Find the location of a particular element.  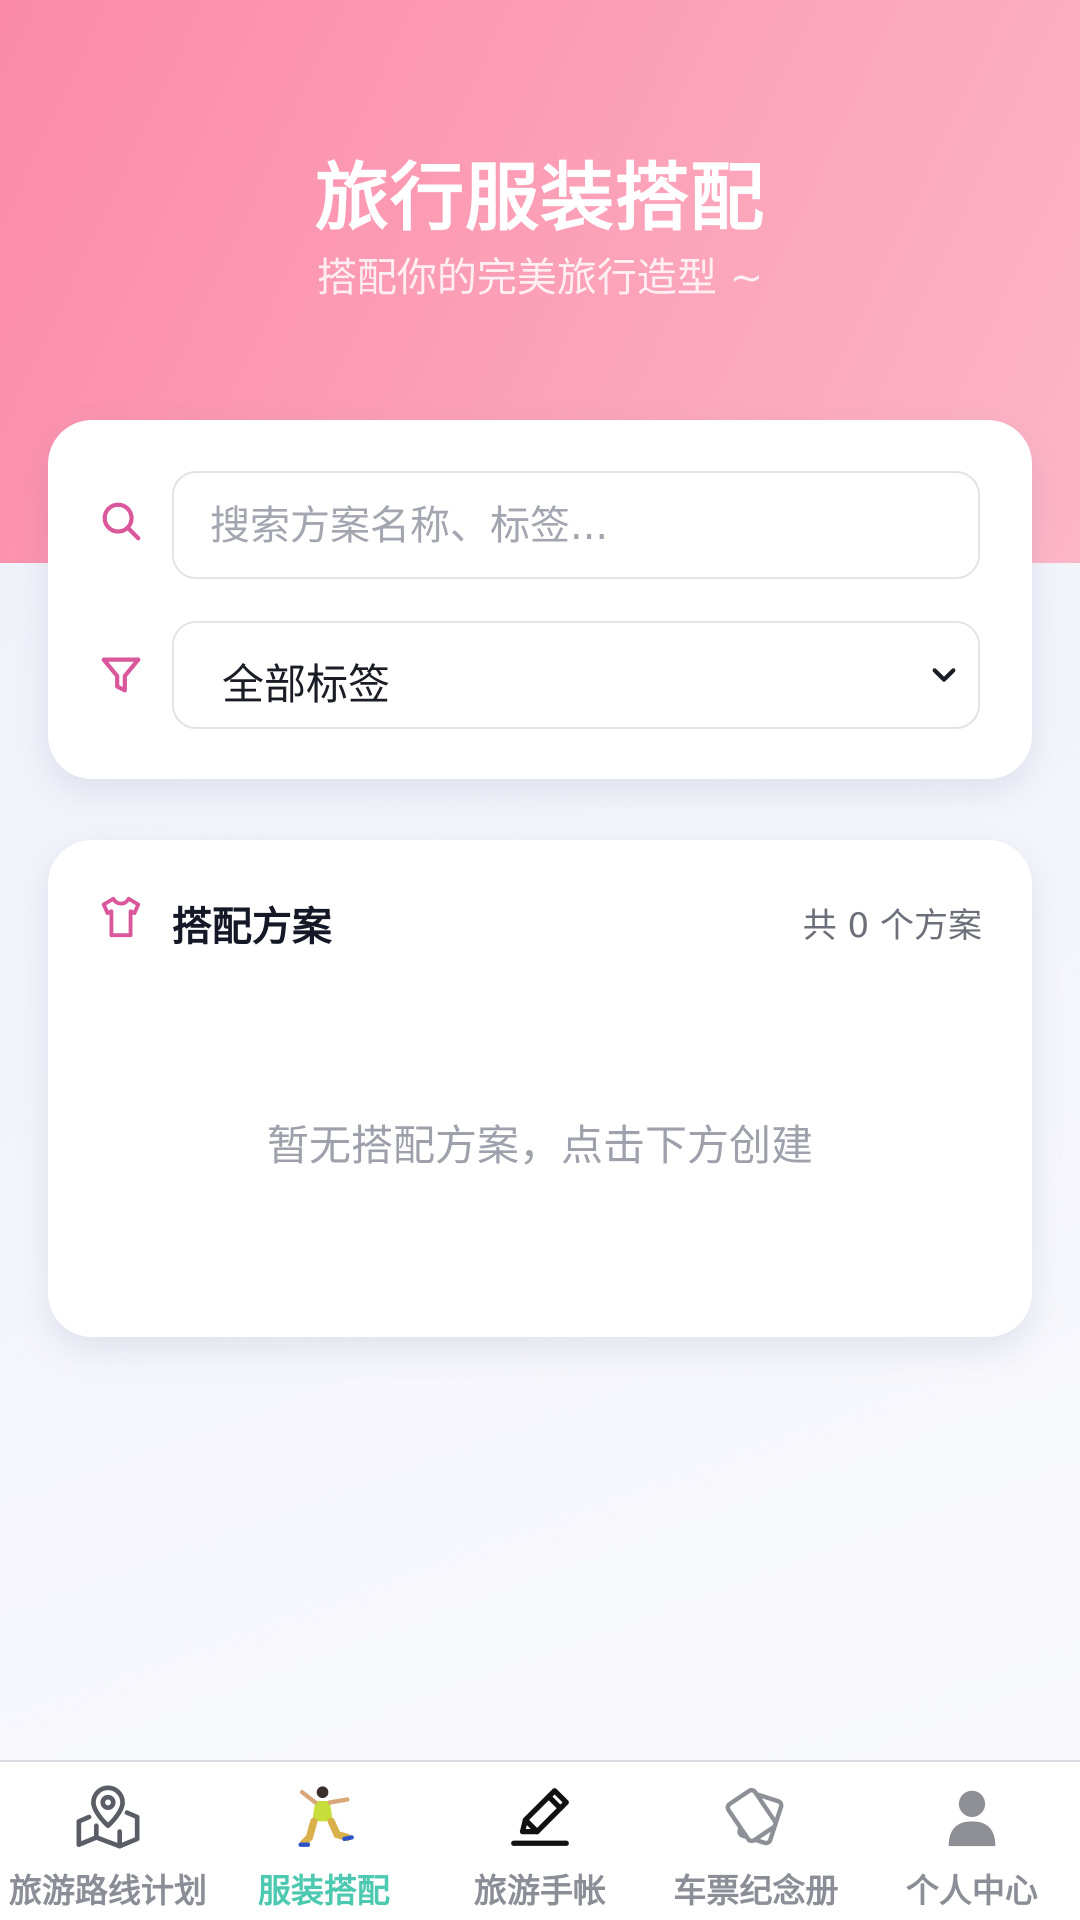

tab-outfit: 服装搭配 is located at coordinates (324, 1841).